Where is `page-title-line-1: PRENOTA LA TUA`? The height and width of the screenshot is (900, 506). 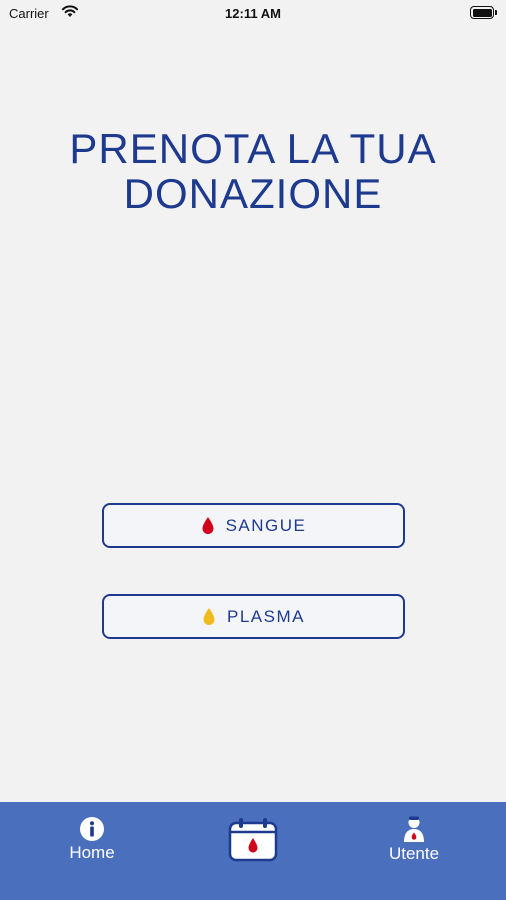
page-title-line-1: PRENOTA LA TUA is located at coordinates (253, 148).